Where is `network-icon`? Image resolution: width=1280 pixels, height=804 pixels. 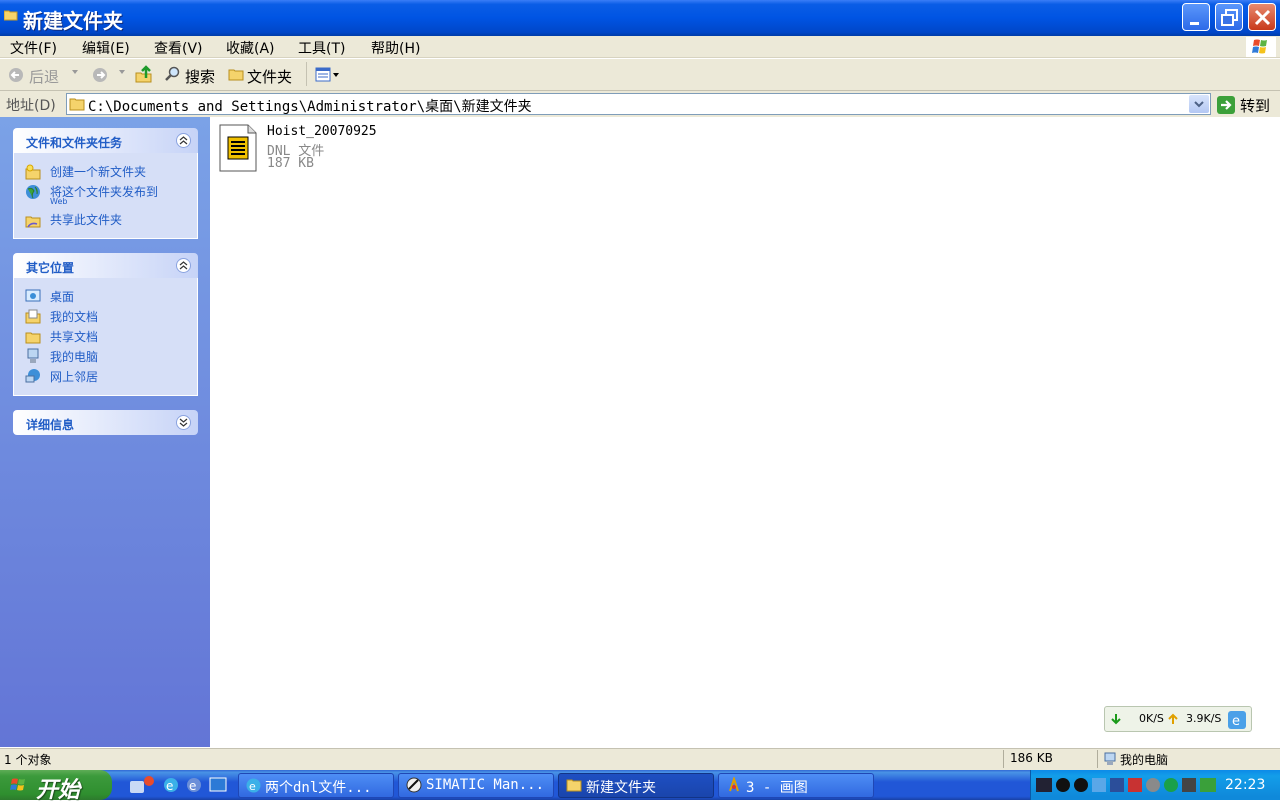 network-icon is located at coordinates (32, 376).